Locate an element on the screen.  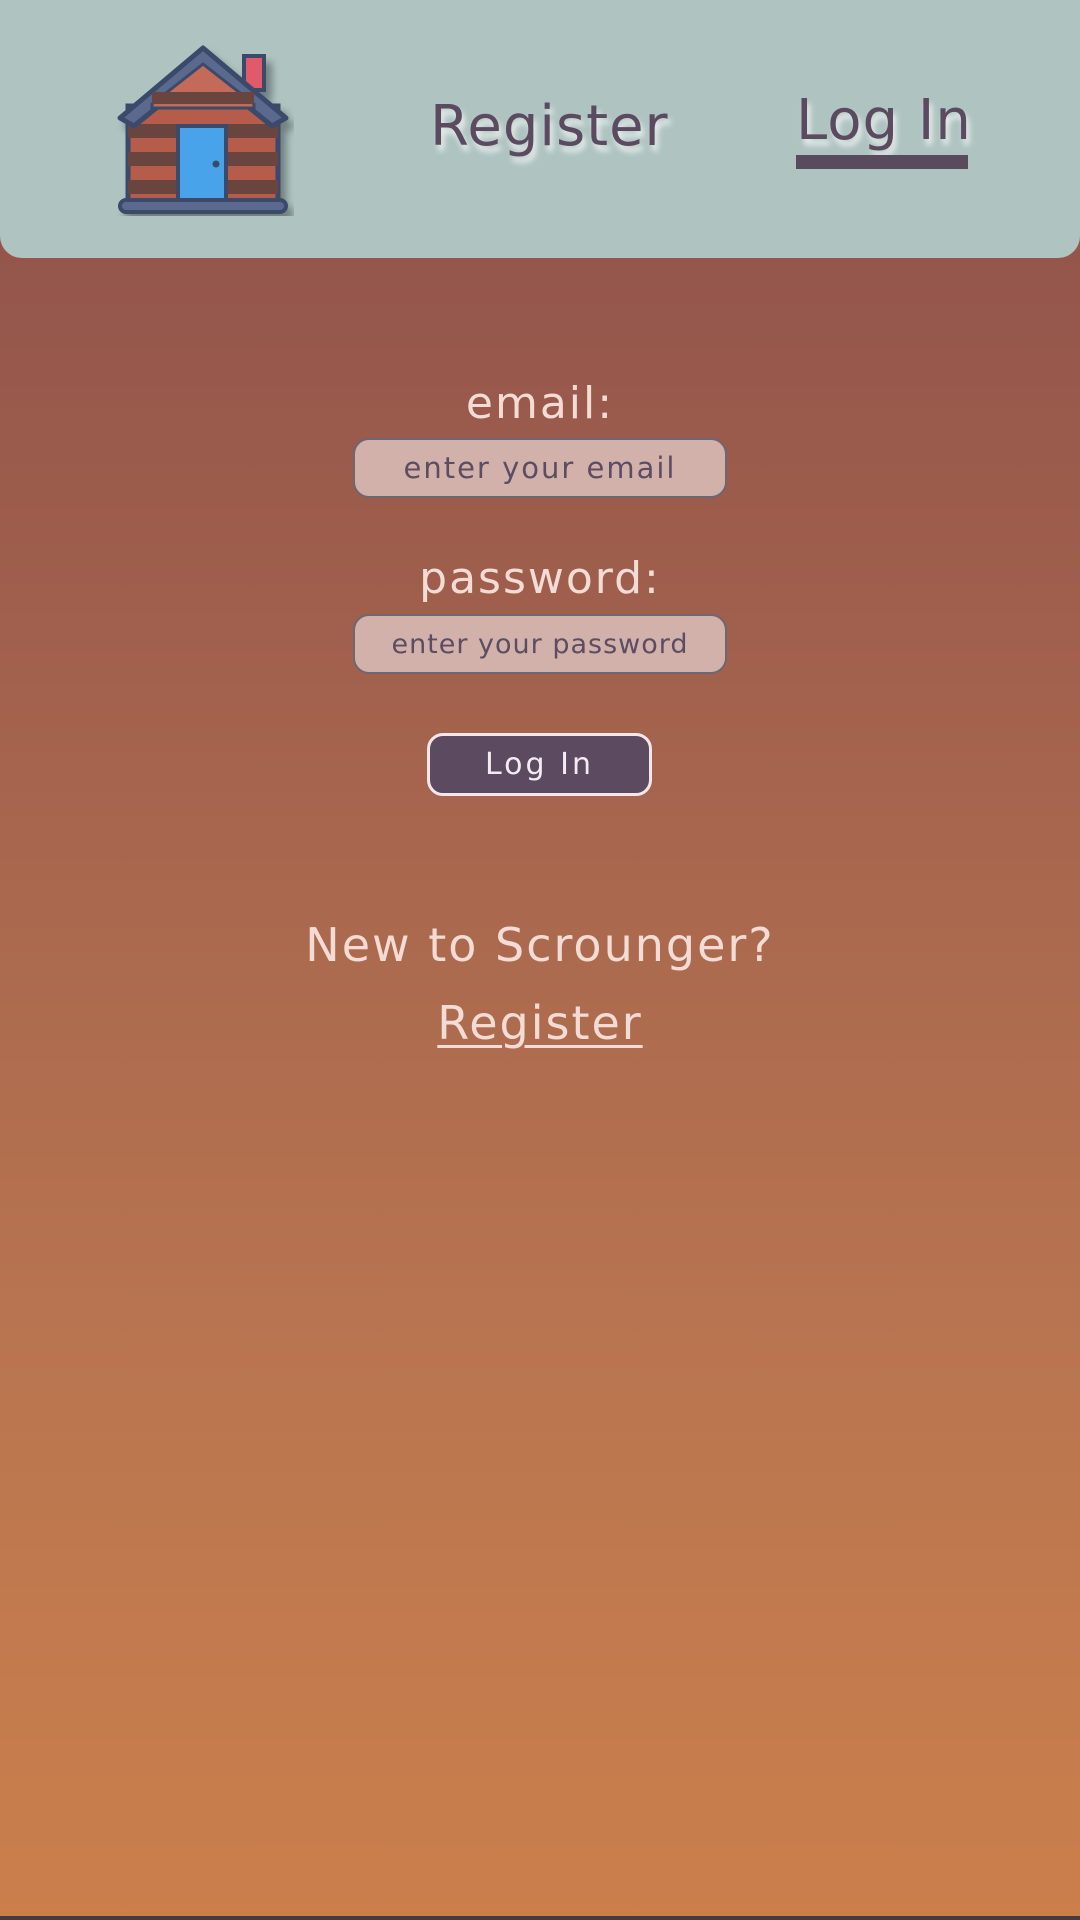
log-cabin-icon is located at coordinates (203, 121).